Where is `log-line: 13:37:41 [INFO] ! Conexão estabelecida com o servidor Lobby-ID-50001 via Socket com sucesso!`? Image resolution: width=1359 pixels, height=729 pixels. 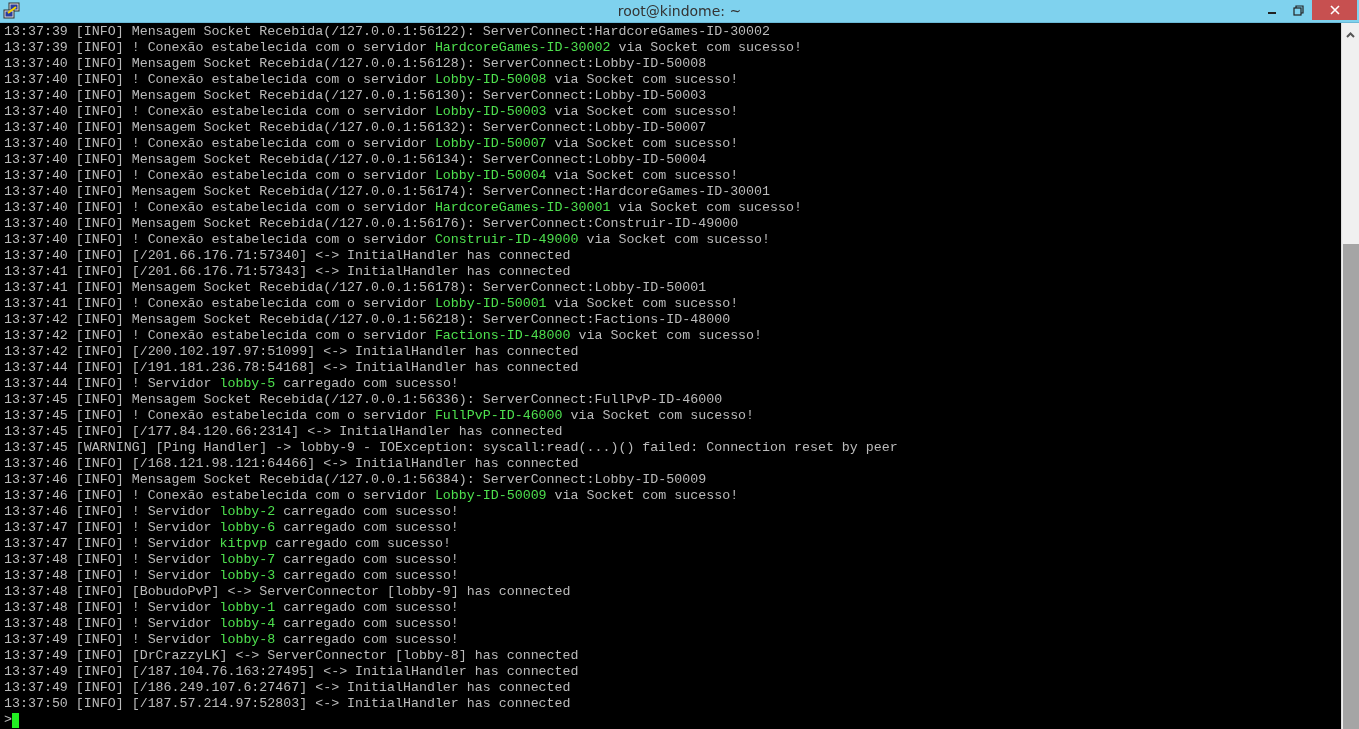
log-line: 13:37:41 [INFO] ! Conexão estabelecida com o servidor Lobby-ID-50001 via Socket com sucesso! is located at coordinates (371, 304).